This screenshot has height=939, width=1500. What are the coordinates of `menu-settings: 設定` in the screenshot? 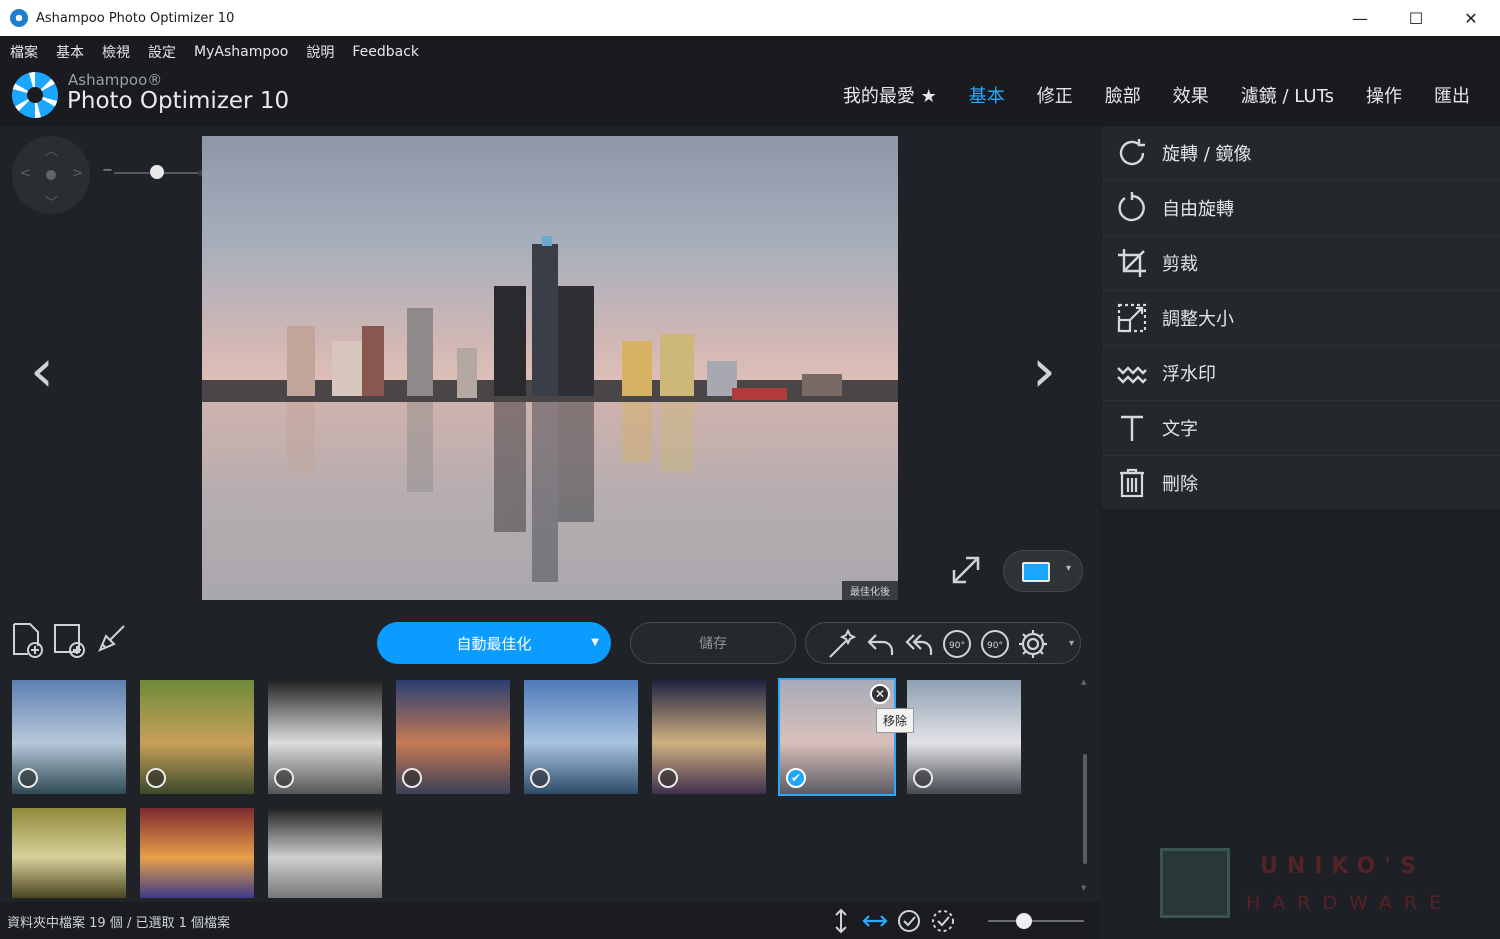 It's located at (162, 52).